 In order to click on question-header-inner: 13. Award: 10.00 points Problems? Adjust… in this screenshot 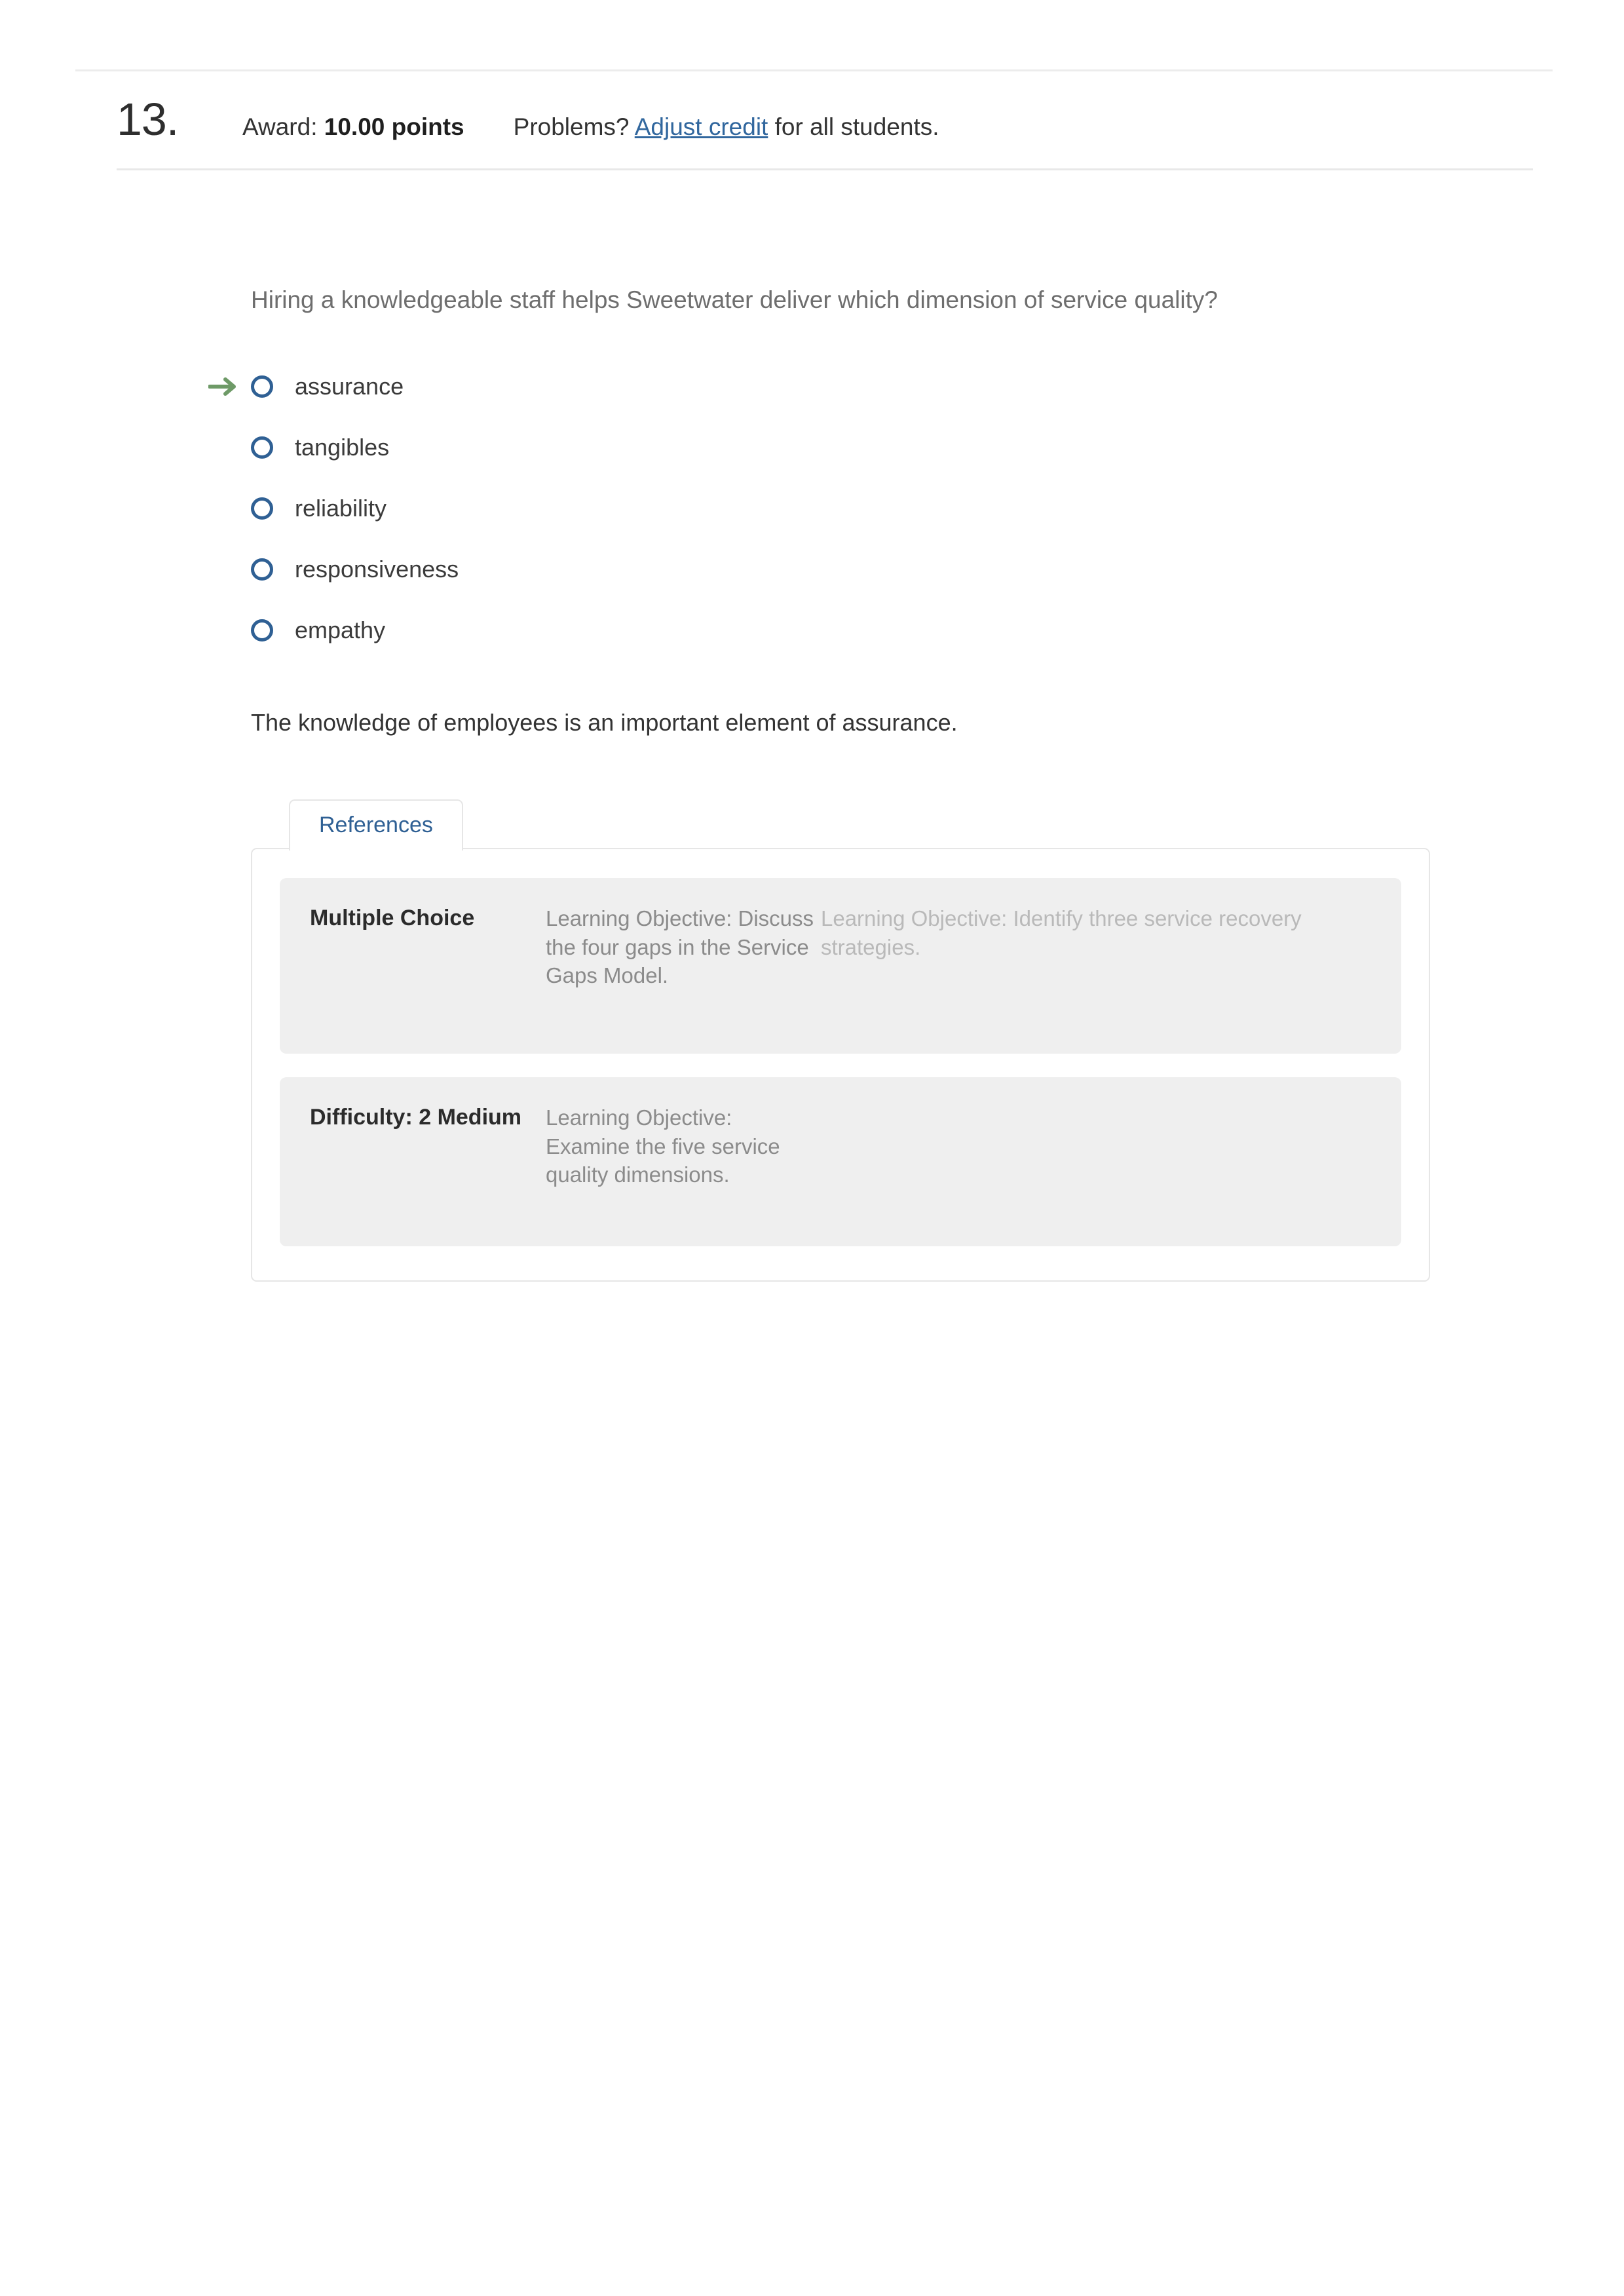, I will do `click(825, 120)`.